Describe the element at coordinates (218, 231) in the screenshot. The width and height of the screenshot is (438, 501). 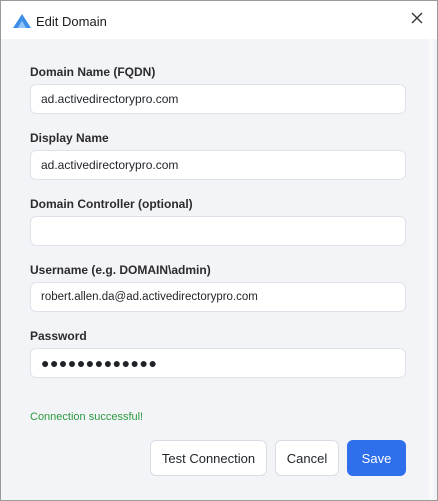
I see `domain-controller-input` at that location.